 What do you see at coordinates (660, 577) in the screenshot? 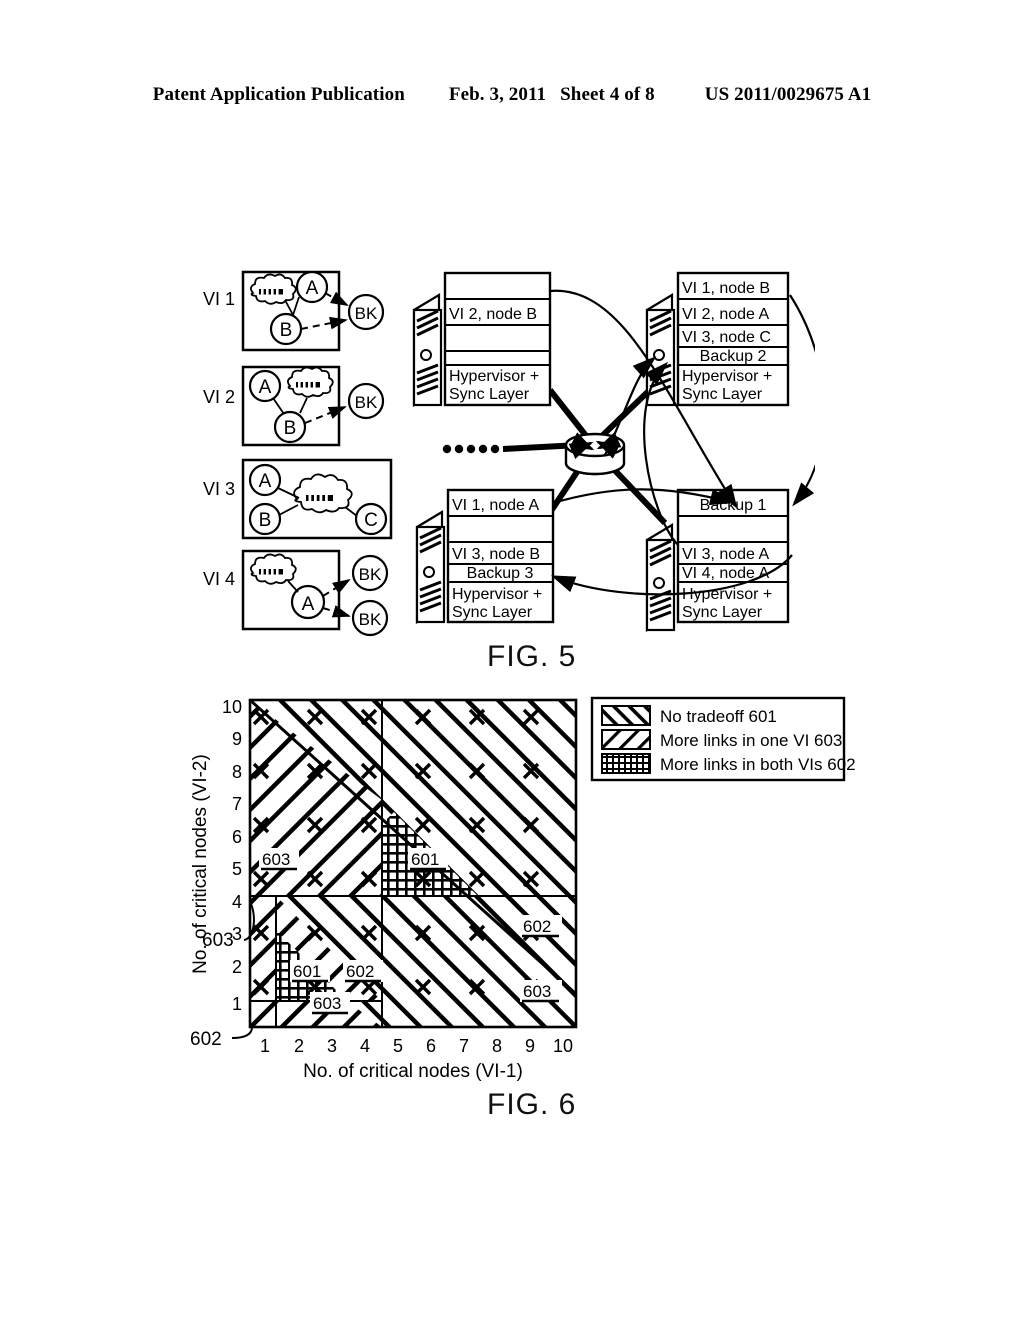
I see `server-bottom-right-tower-icon` at bounding box center [660, 577].